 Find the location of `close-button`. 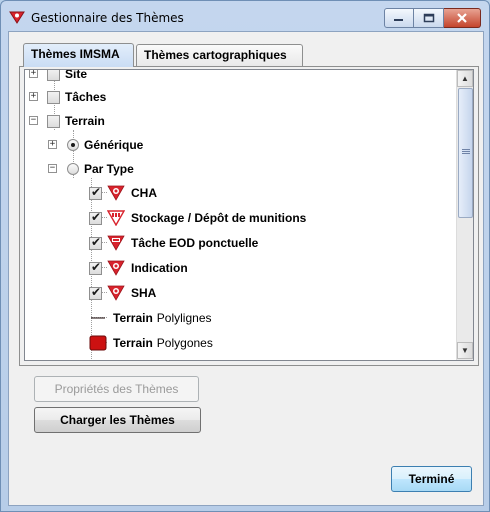

close-button is located at coordinates (462, 18).